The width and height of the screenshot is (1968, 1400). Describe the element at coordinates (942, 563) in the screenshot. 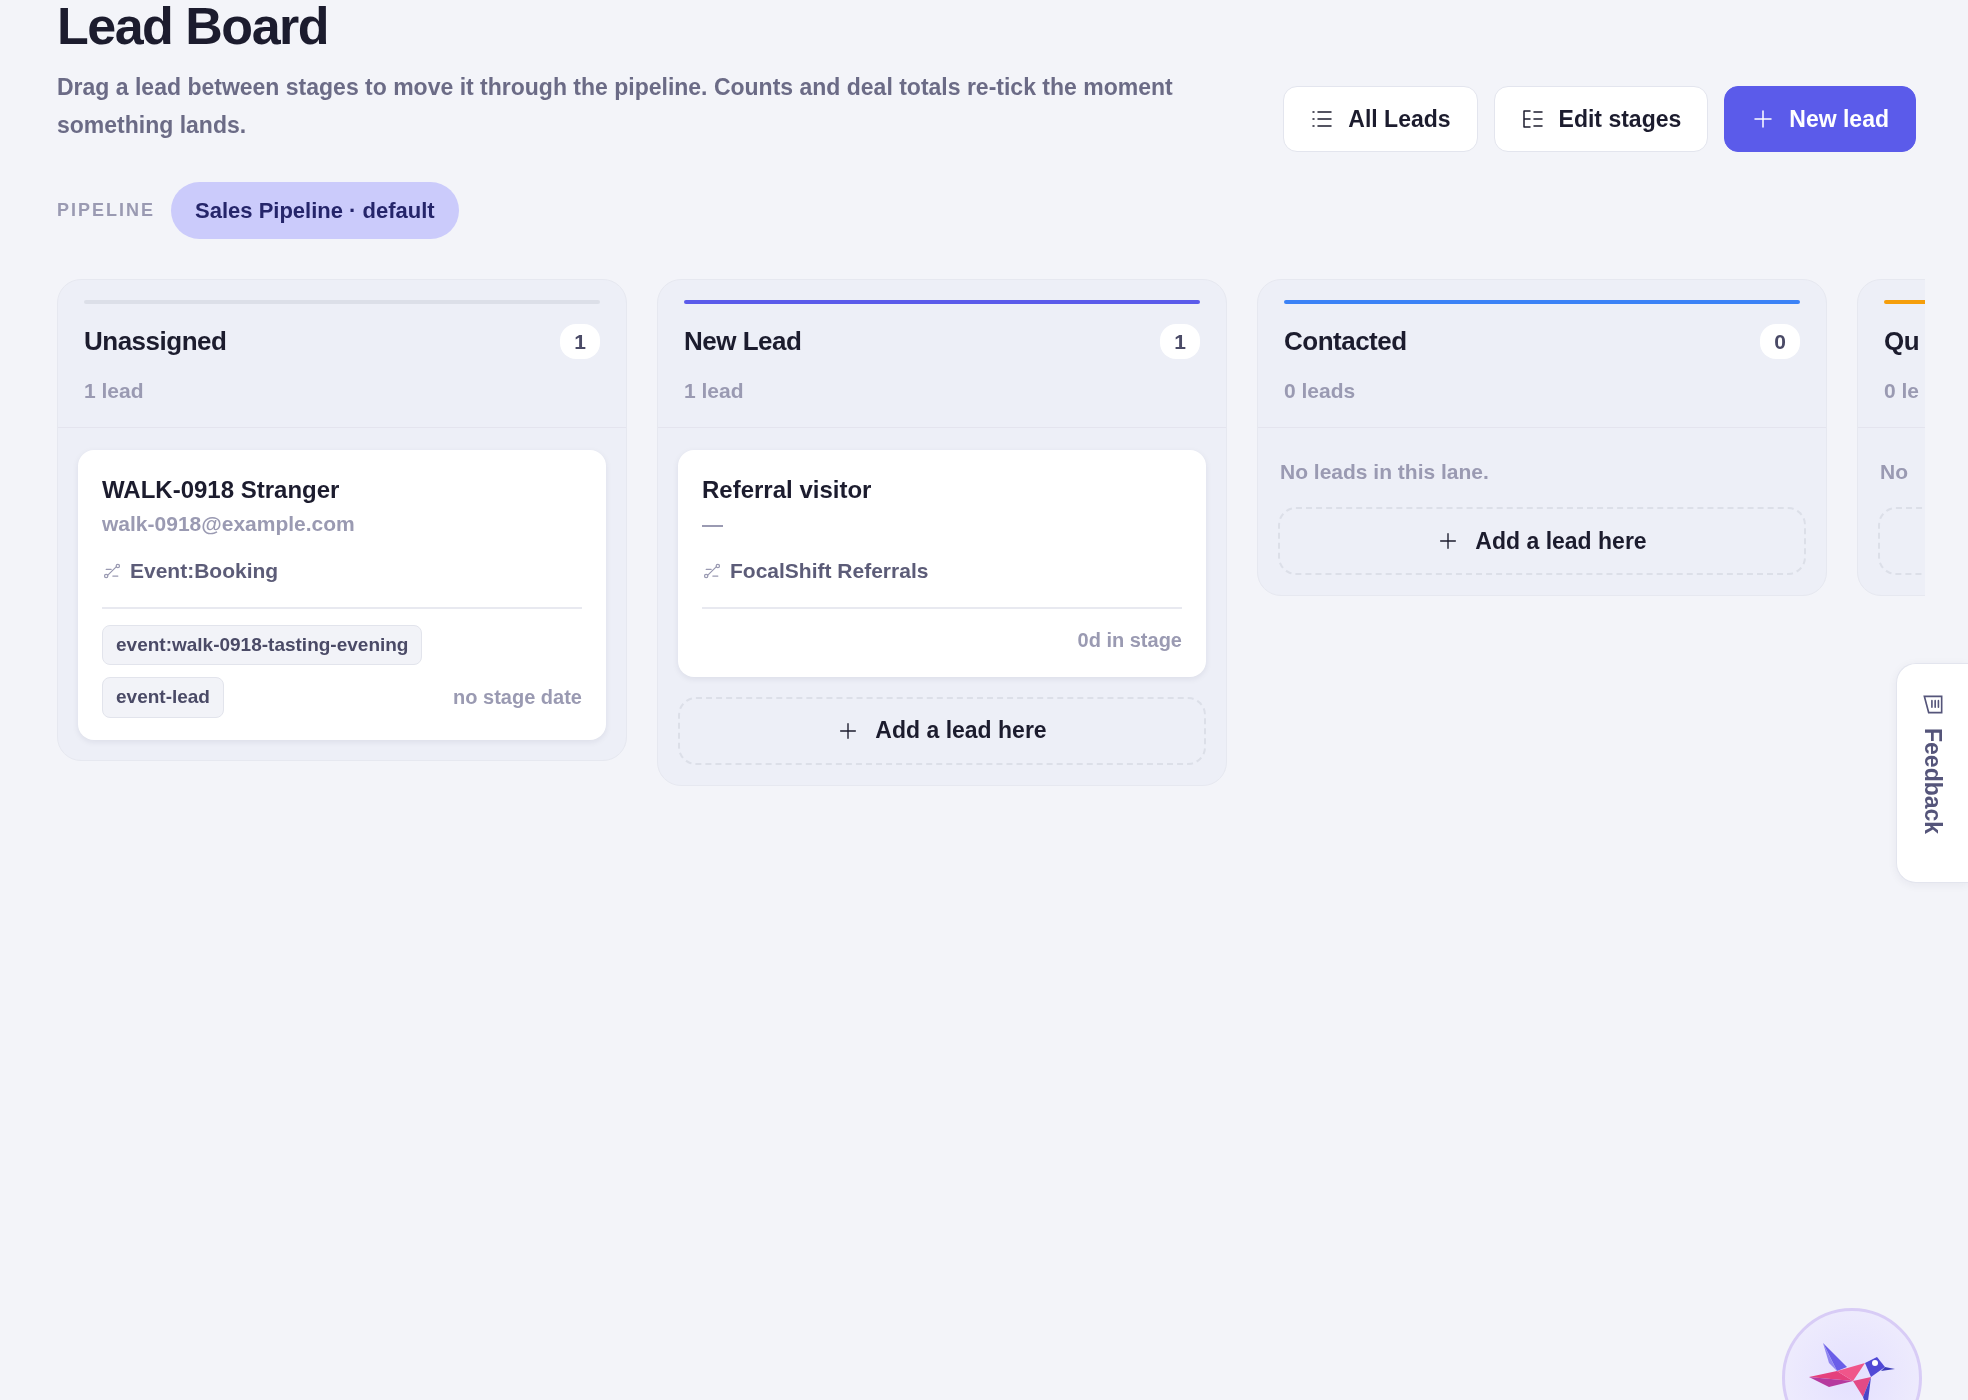

I see `lead-card: Referral visitor — FocalShift Referrals 0d in stage` at that location.